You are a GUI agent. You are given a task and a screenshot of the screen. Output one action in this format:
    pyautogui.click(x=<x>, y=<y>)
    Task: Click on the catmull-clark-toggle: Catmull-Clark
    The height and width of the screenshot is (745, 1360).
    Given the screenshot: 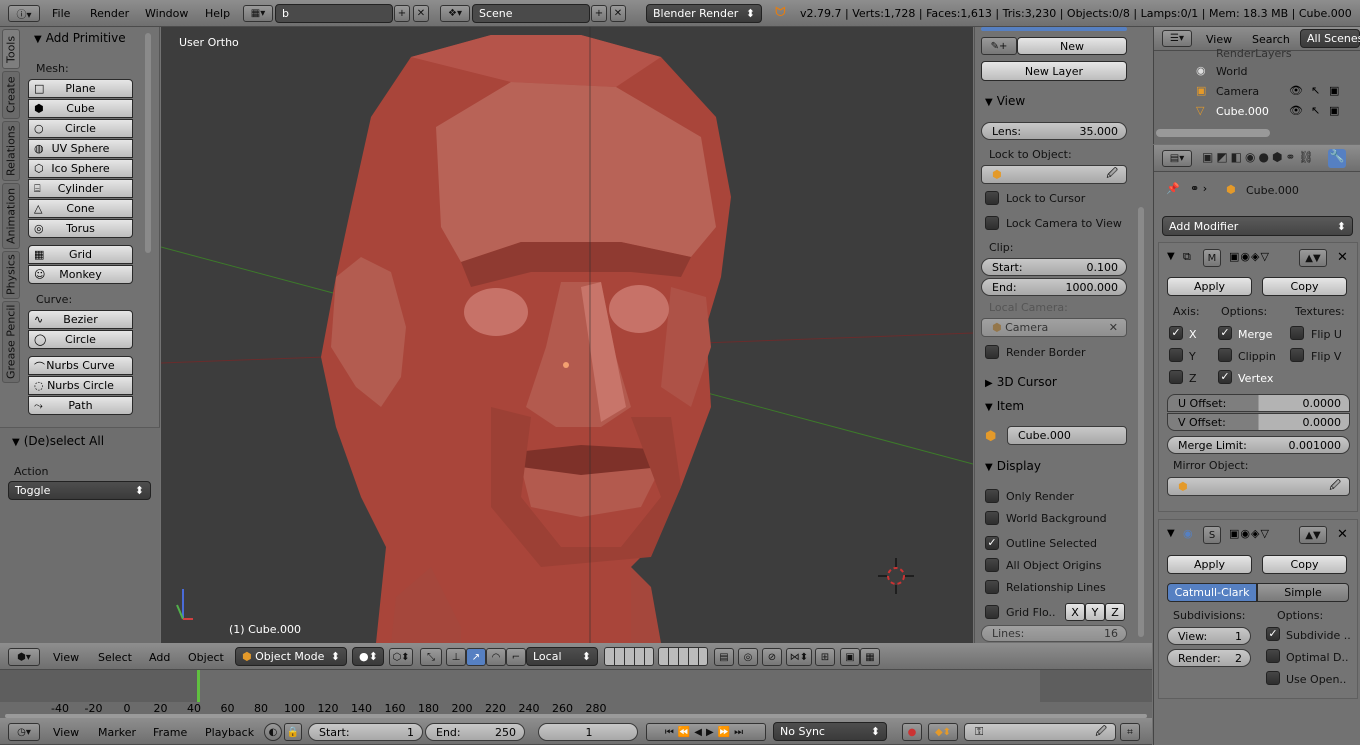 What is the action you would take?
    pyautogui.click(x=1212, y=592)
    